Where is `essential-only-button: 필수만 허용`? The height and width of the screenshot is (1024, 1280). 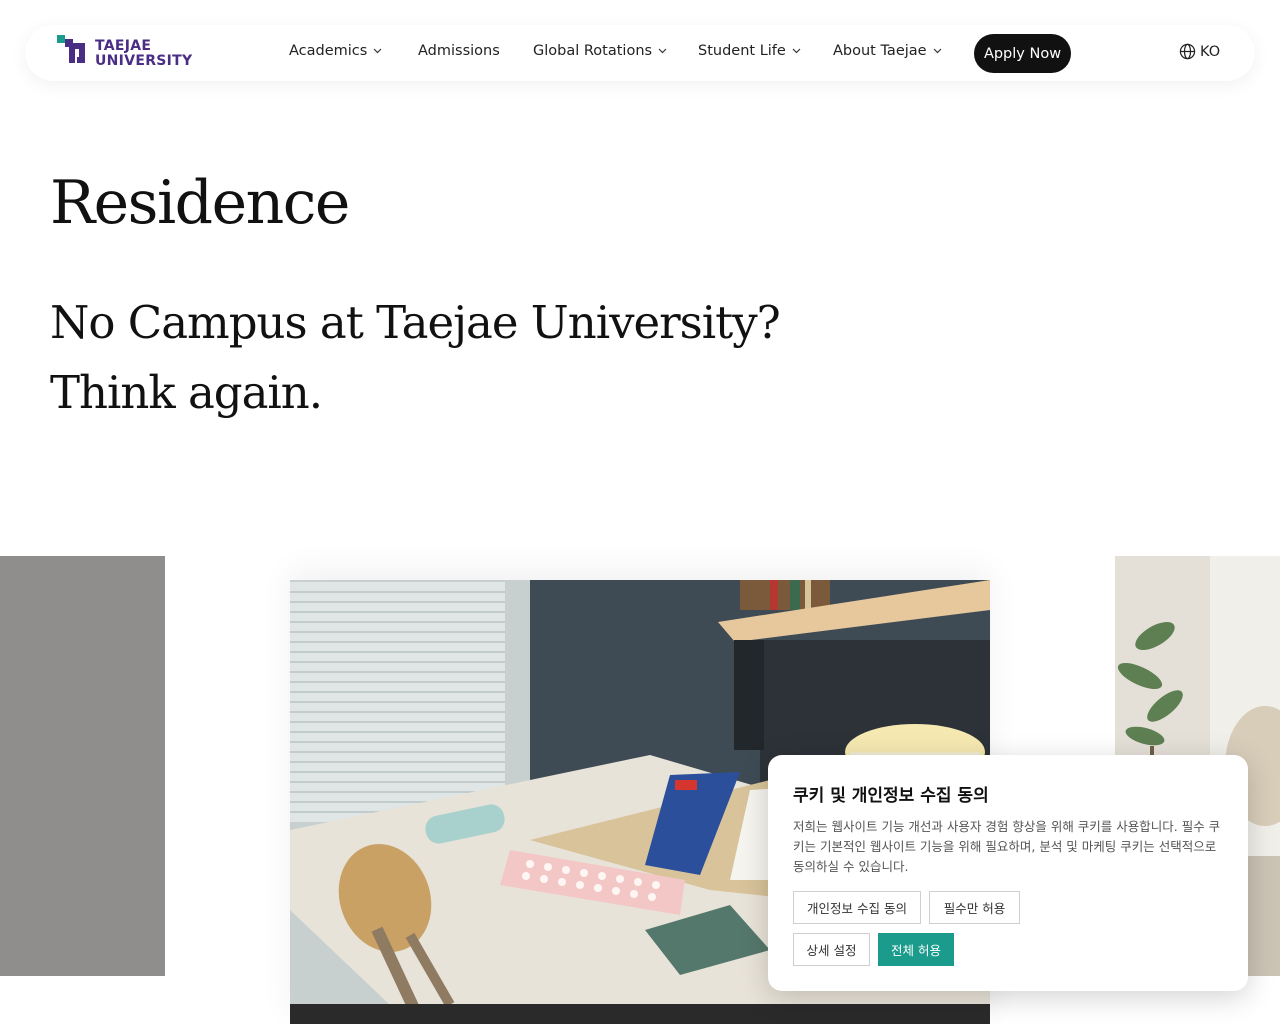 essential-only-button: 필수만 허용 is located at coordinates (974, 907).